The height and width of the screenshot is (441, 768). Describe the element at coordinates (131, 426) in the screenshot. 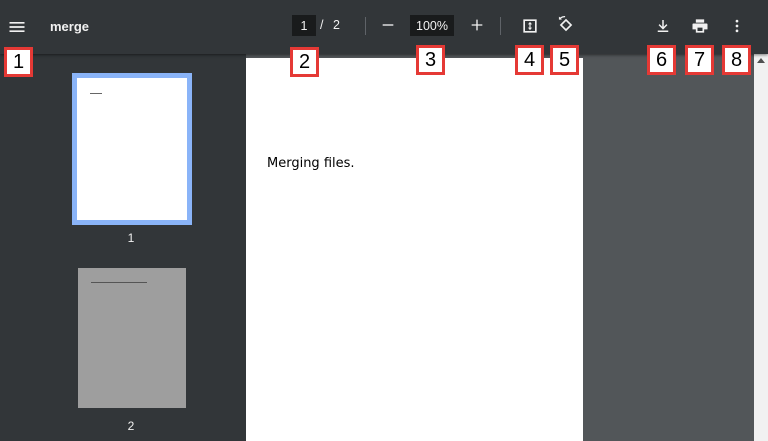

I see `thumbnail-label-2: 2` at that location.